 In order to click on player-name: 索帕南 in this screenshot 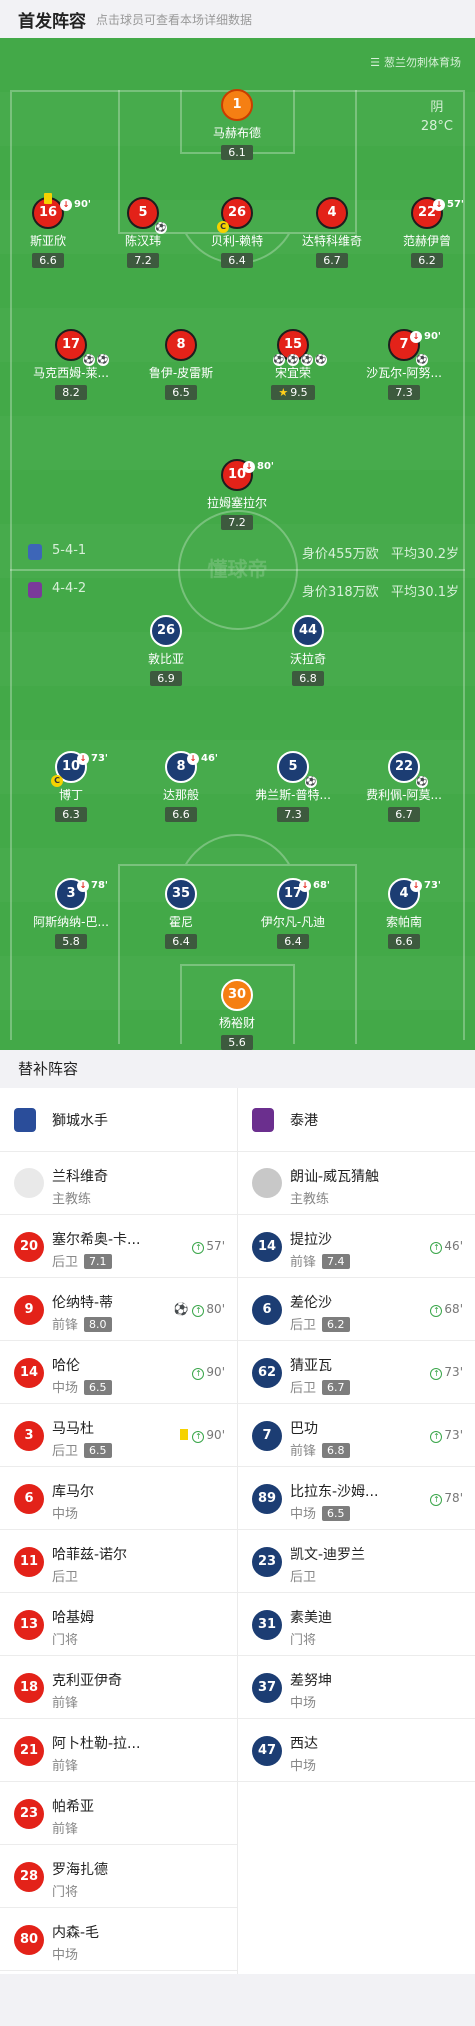, I will do `click(403, 922)`.